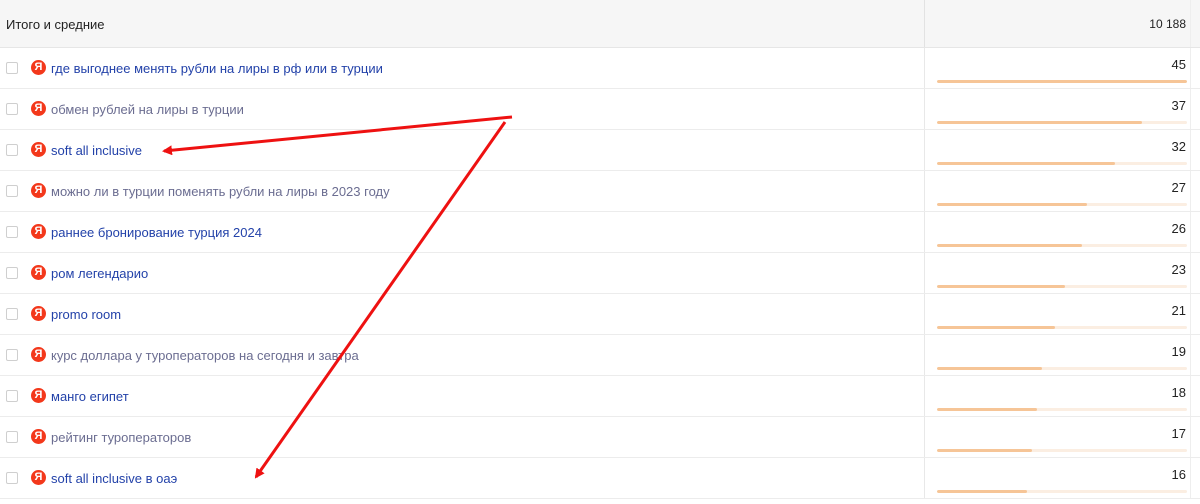 The image size is (1200, 504). I want to click on table-row: Яpromo room 21, so click(600, 314).